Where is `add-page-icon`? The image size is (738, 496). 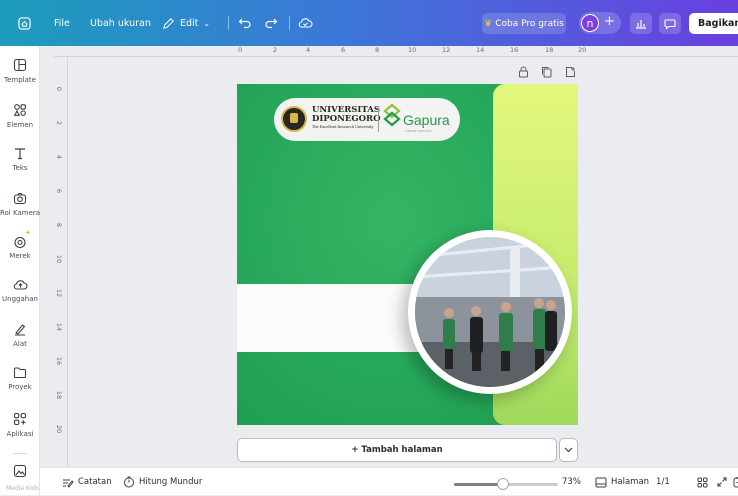
add-page-icon is located at coordinates (570, 72).